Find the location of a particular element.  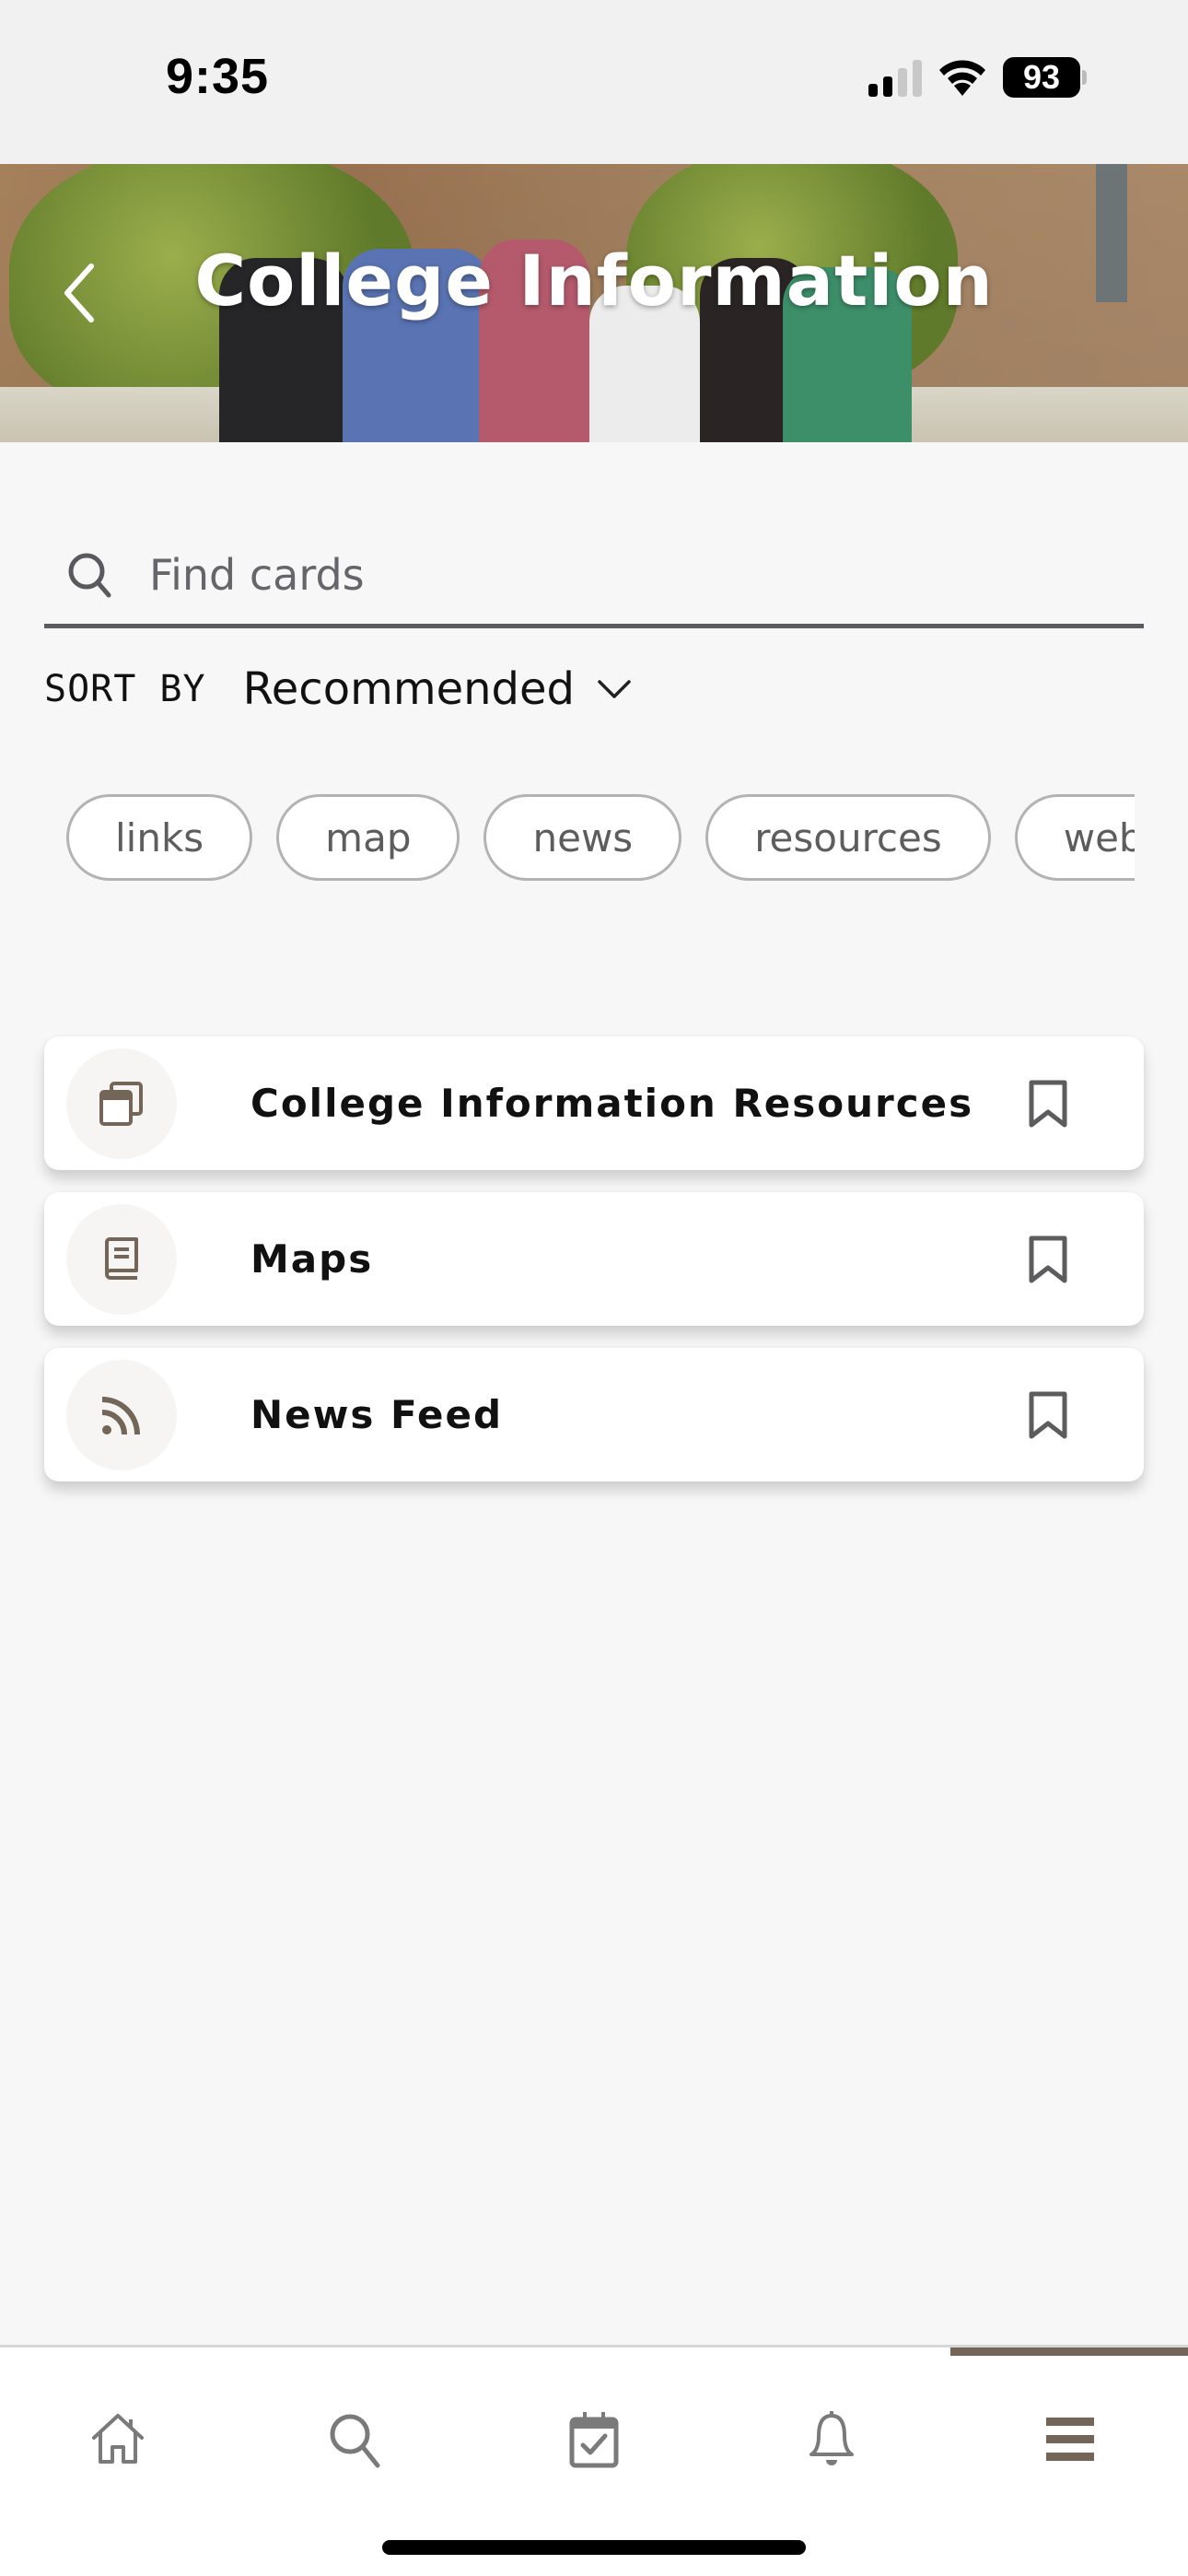

search-bar is located at coordinates (594, 576).